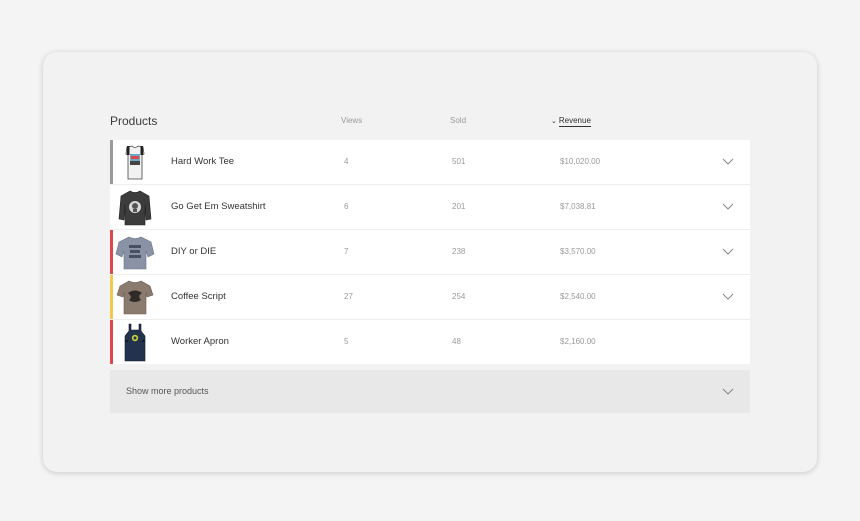  Describe the element at coordinates (346, 251) in the screenshot. I see `product-views: 7` at that location.